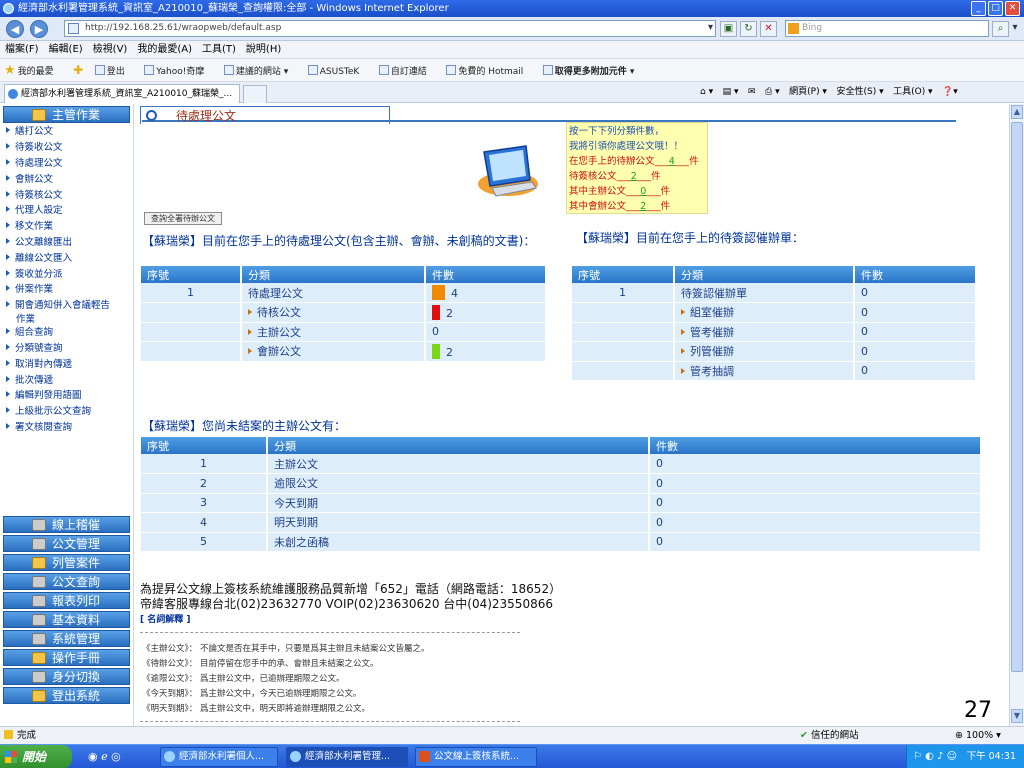  What do you see at coordinates (950, 92) in the screenshot?
I see `help-icon: ❓▾` at bounding box center [950, 92].